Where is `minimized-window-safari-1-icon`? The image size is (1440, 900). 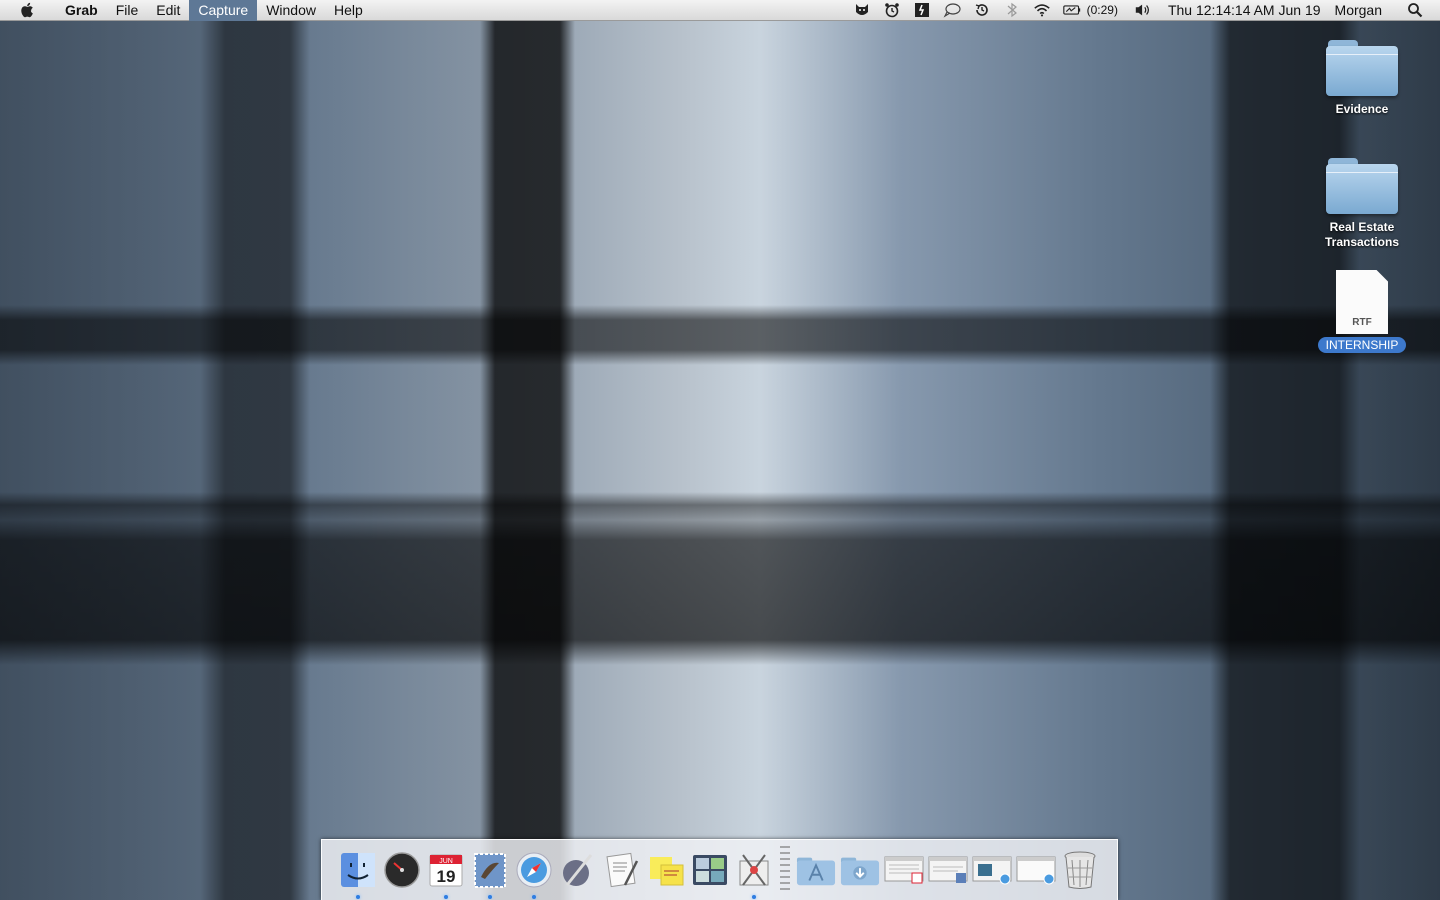
minimized-window-safari-1-icon is located at coordinates (992, 870).